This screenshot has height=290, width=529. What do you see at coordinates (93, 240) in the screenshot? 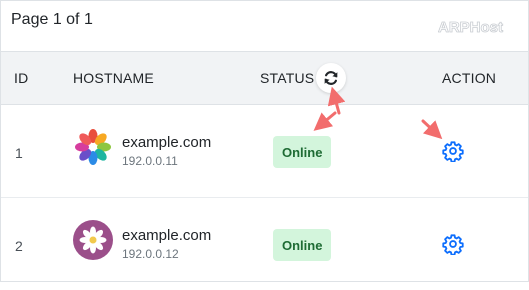
I see `purple-flower-logo` at bounding box center [93, 240].